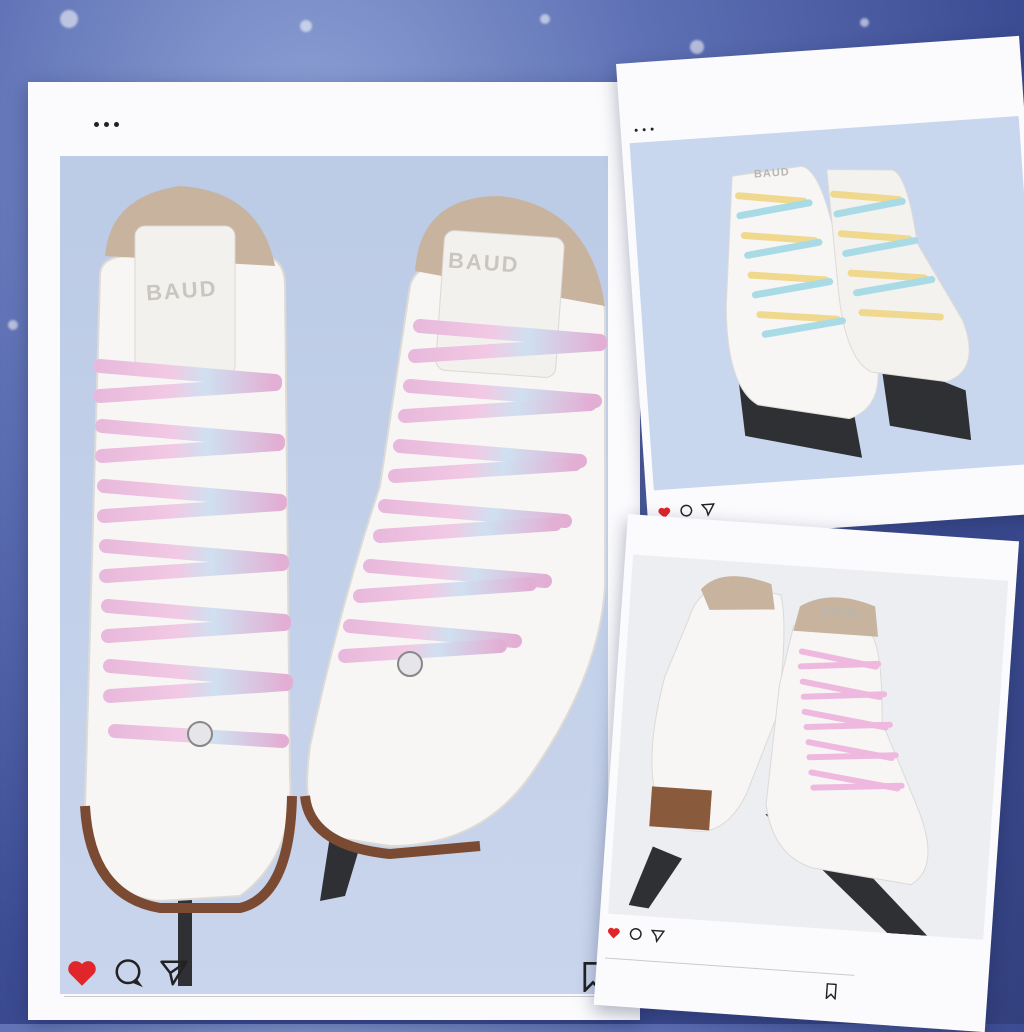 The height and width of the screenshot is (1032, 1024). Describe the element at coordinates (182, 290) in the screenshot. I see `main-post-brand: BAUD` at that location.